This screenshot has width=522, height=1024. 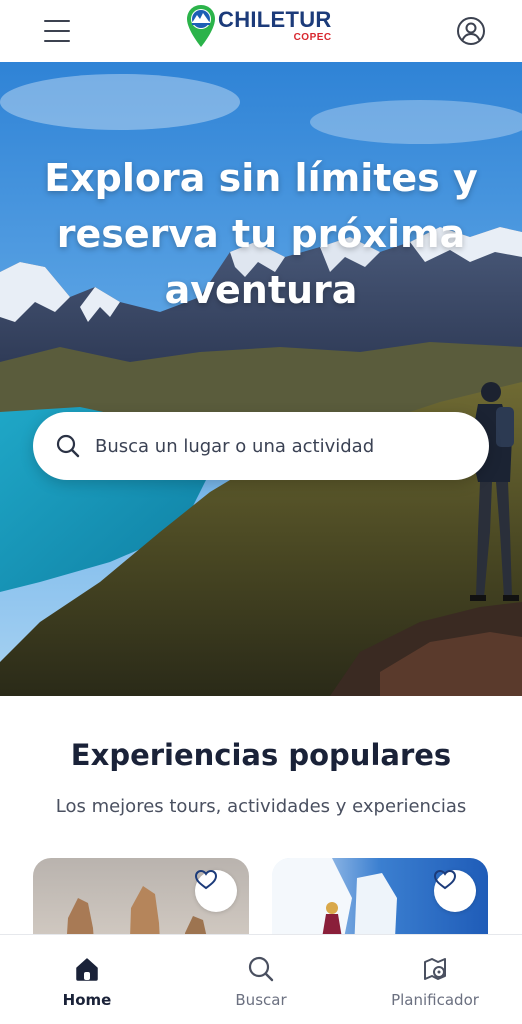 What do you see at coordinates (435, 1000) in the screenshot?
I see `nav-label-planner: Planificador` at bounding box center [435, 1000].